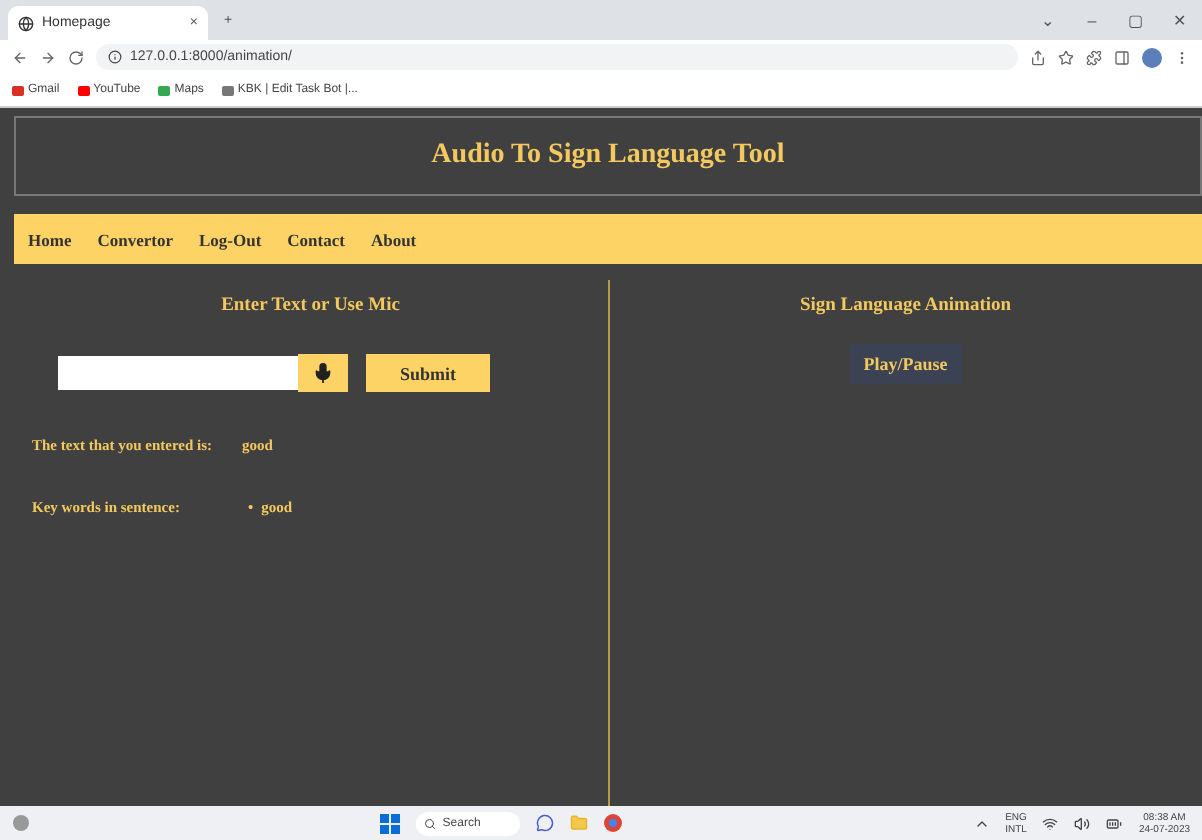 Image resolution: width=1202 pixels, height=840 pixels. I want to click on text-input, so click(178, 373).